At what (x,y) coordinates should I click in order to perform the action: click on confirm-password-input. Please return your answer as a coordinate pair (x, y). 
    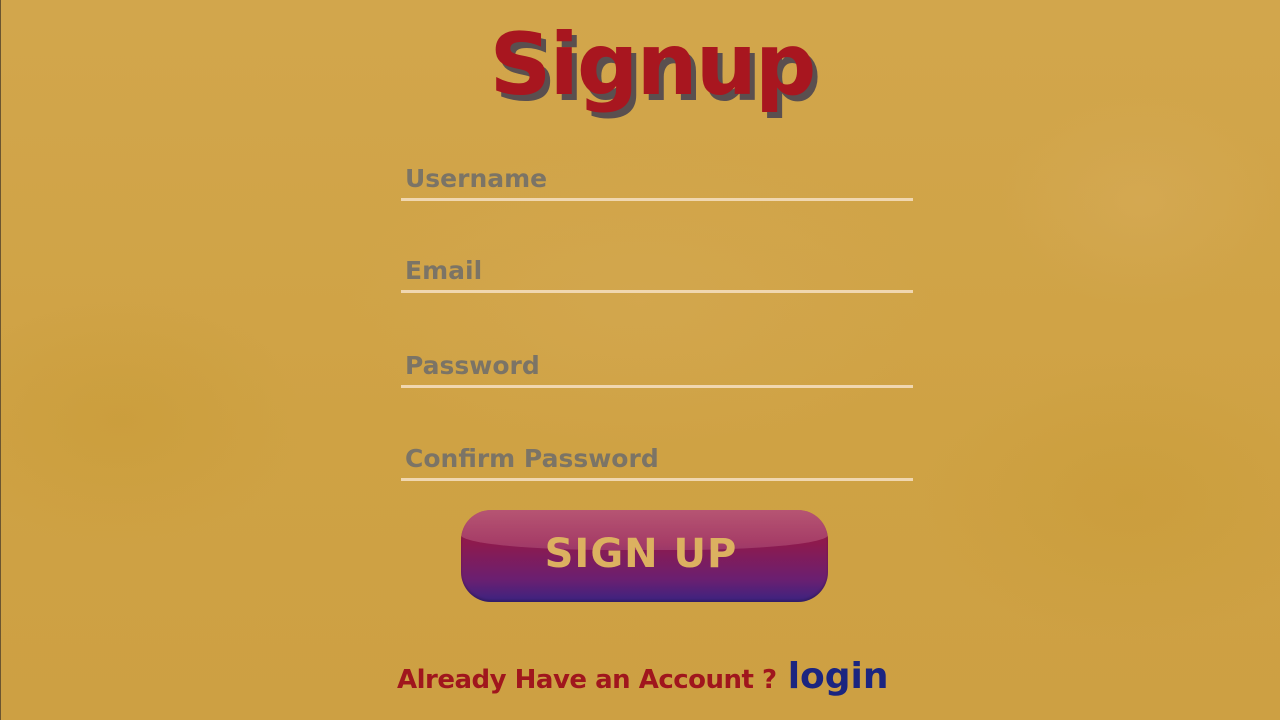
    Looking at the image, I should click on (655, 458).